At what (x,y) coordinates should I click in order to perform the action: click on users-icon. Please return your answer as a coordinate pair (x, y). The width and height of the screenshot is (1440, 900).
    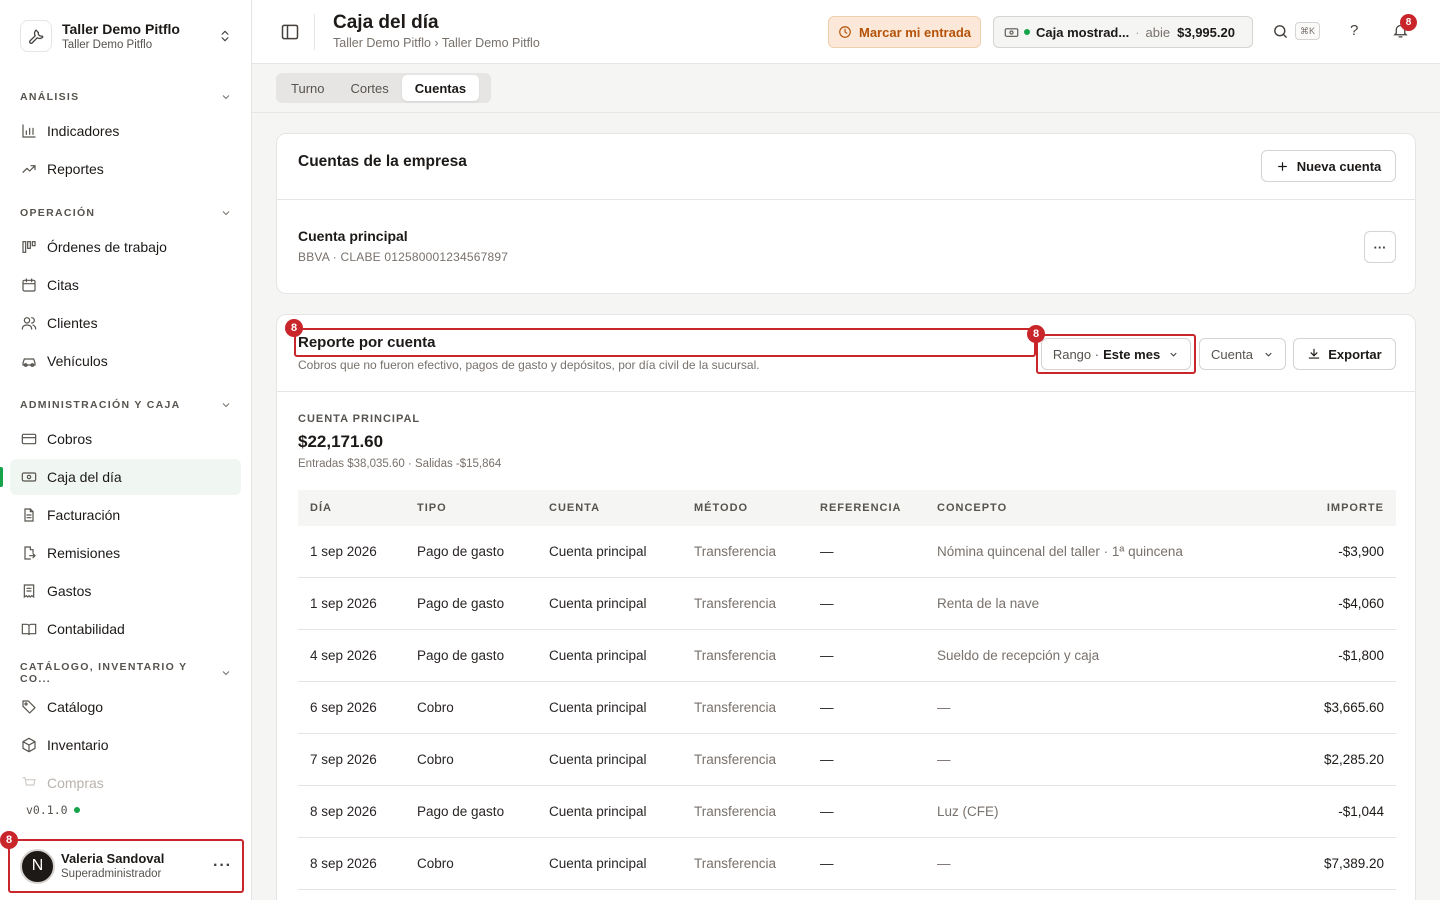
    Looking at the image, I should click on (28, 323).